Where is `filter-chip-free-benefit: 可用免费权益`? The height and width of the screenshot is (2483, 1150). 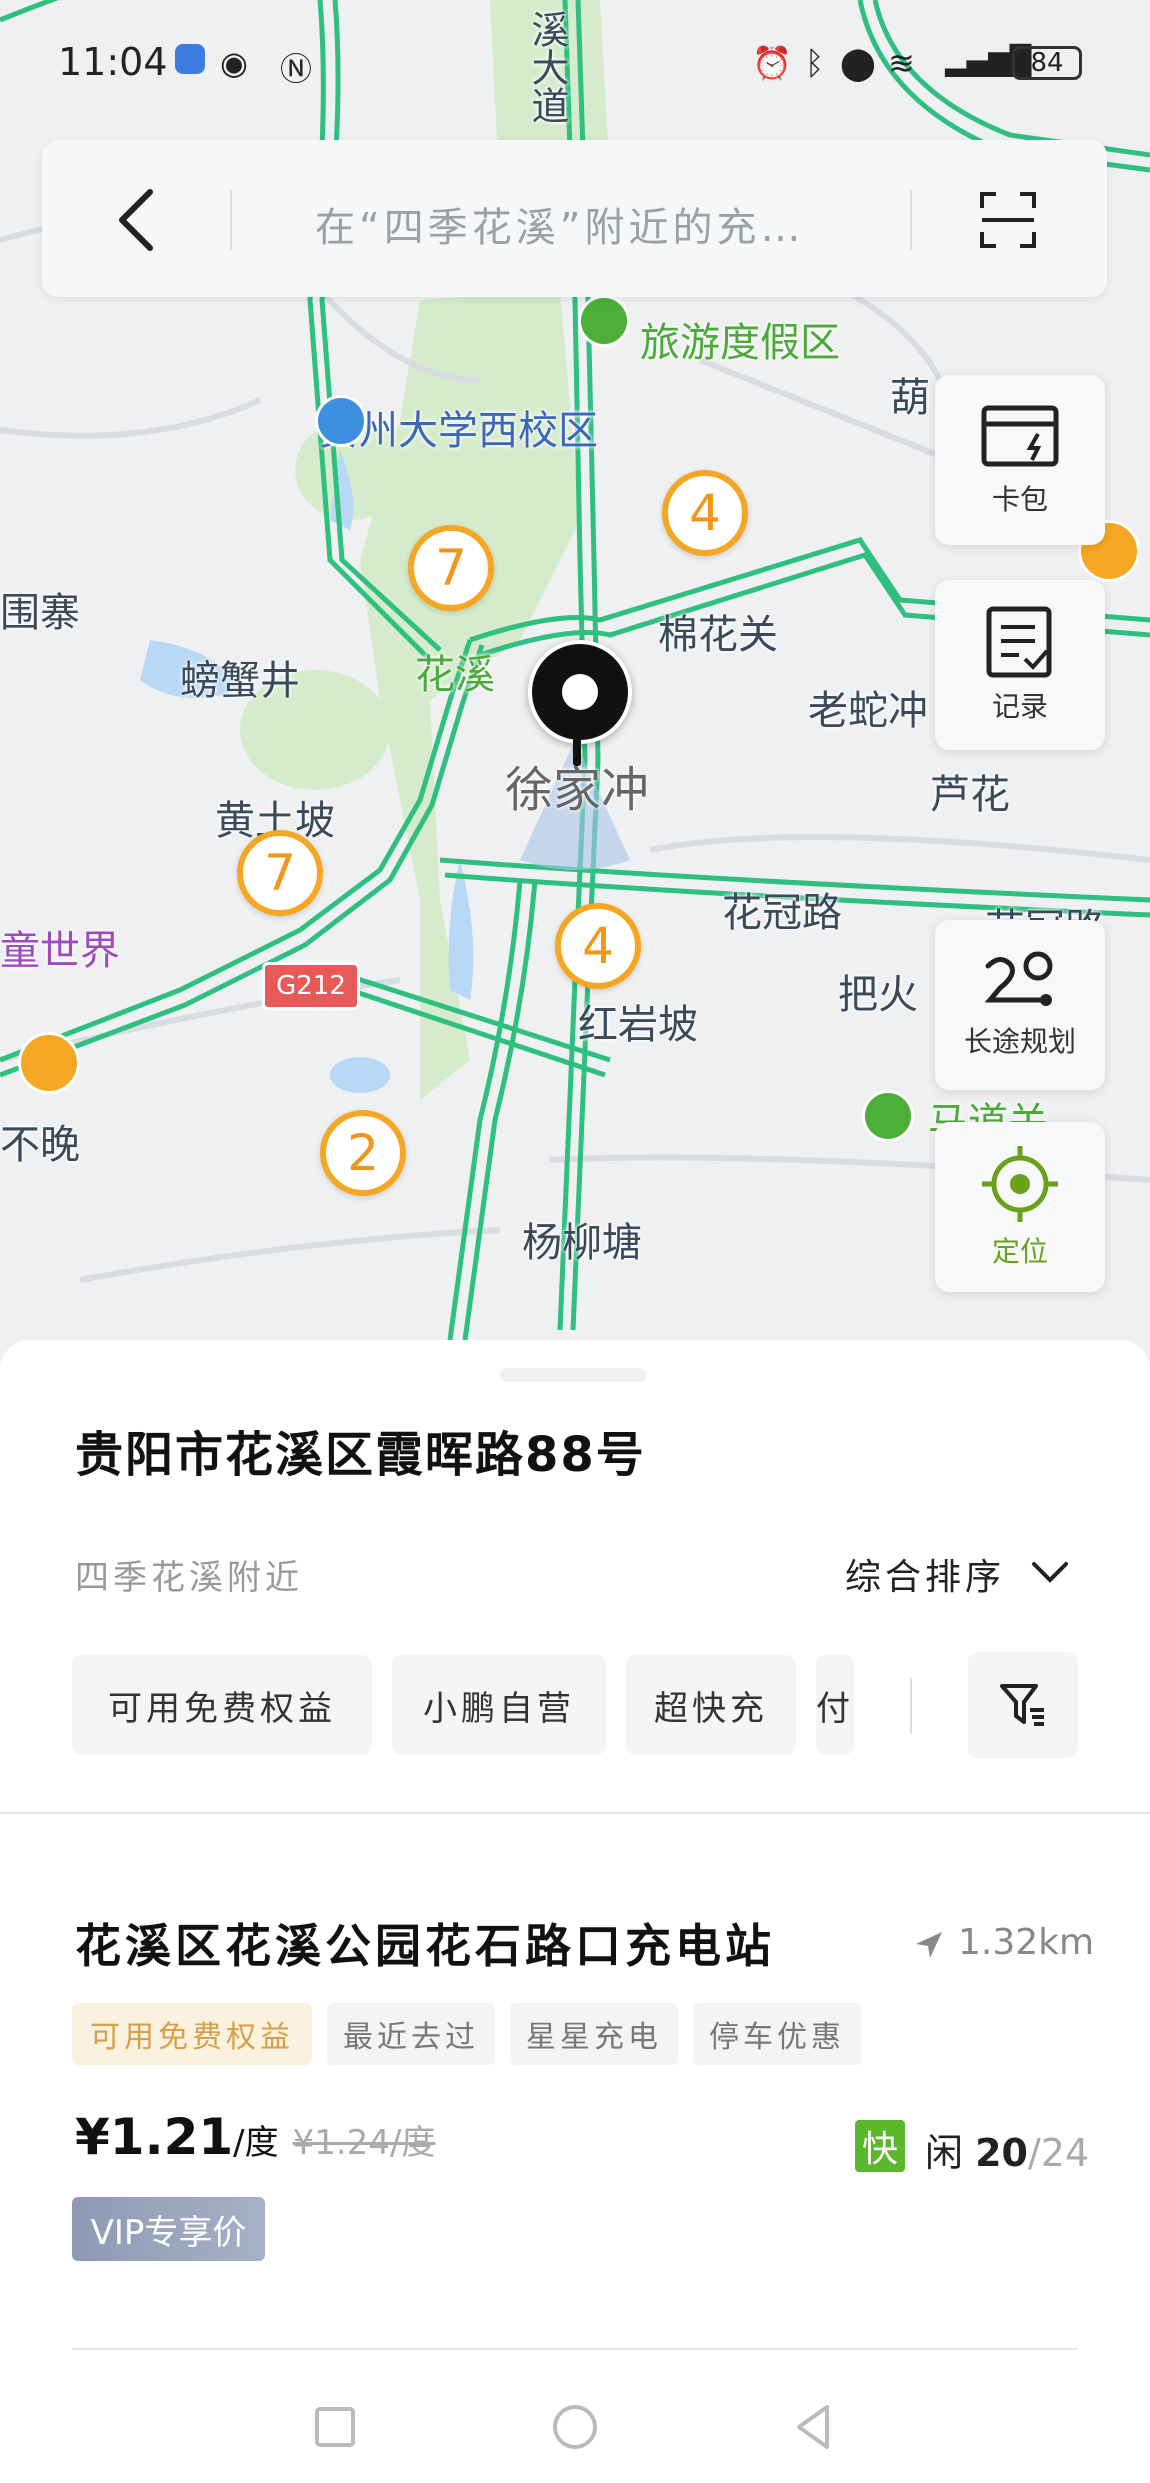
filter-chip-free-benefit: 可用免费权益 is located at coordinates (222, 1705).